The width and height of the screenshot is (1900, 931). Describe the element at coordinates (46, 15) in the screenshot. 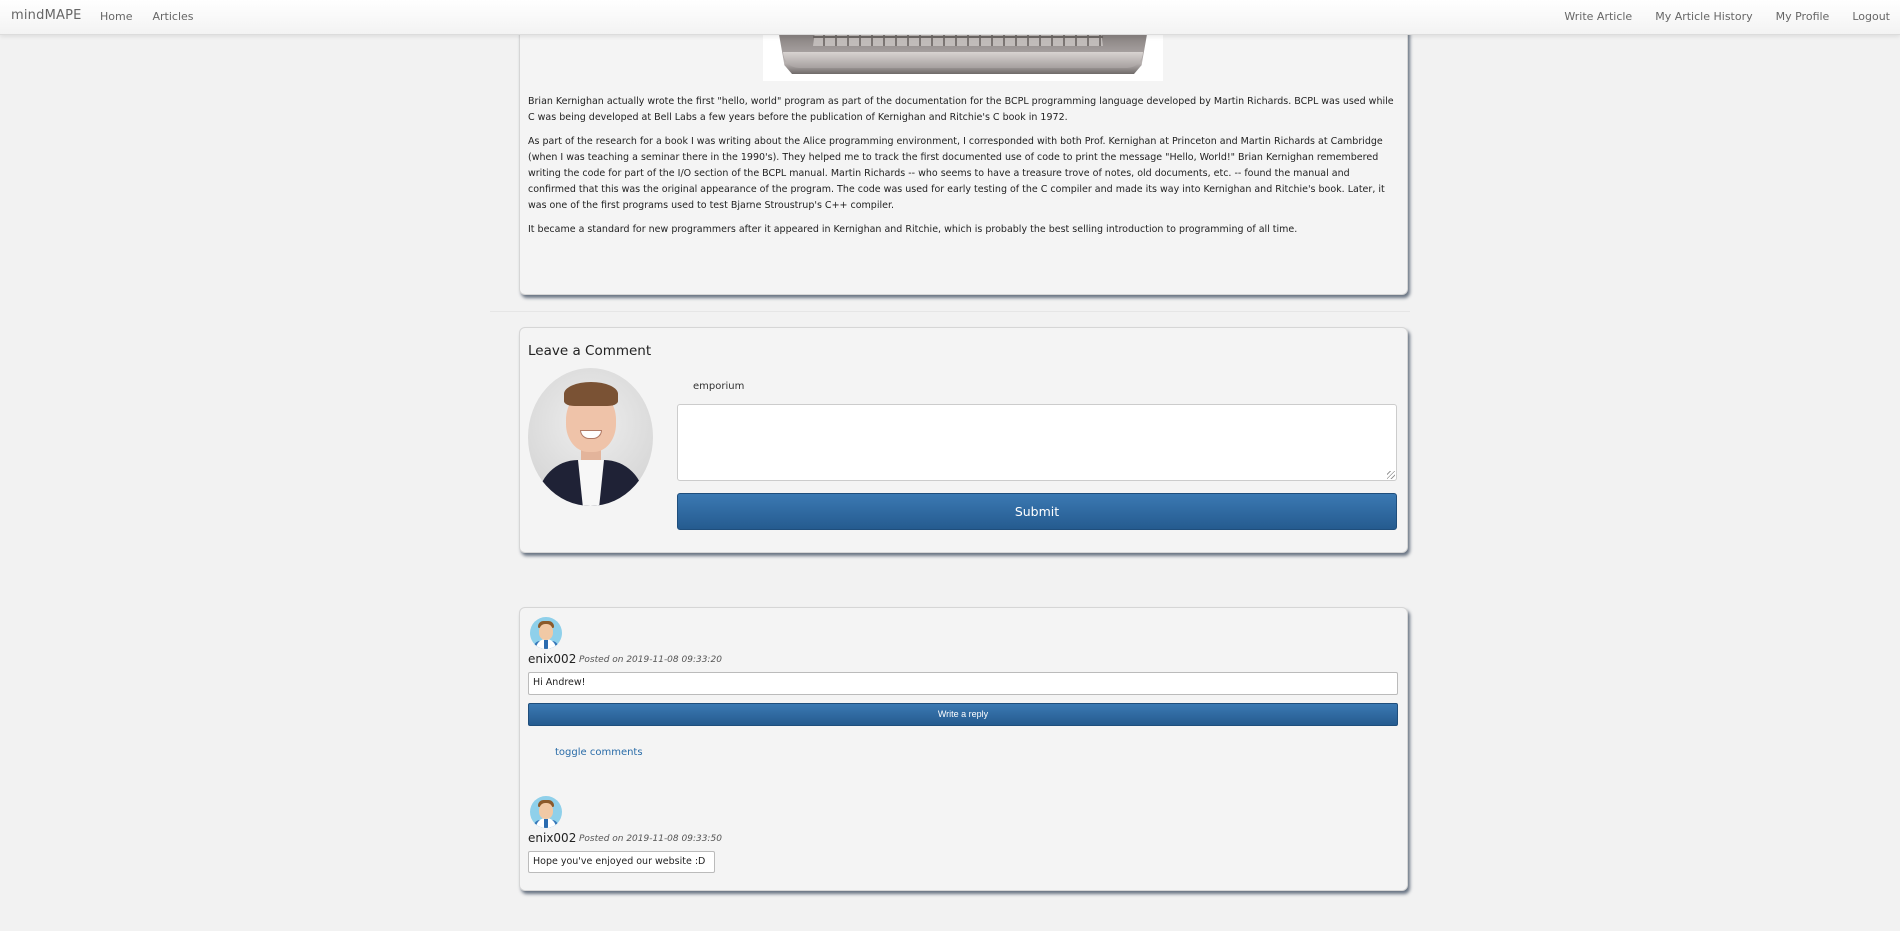

I see `brand-logo: mindMAPE` at that location.